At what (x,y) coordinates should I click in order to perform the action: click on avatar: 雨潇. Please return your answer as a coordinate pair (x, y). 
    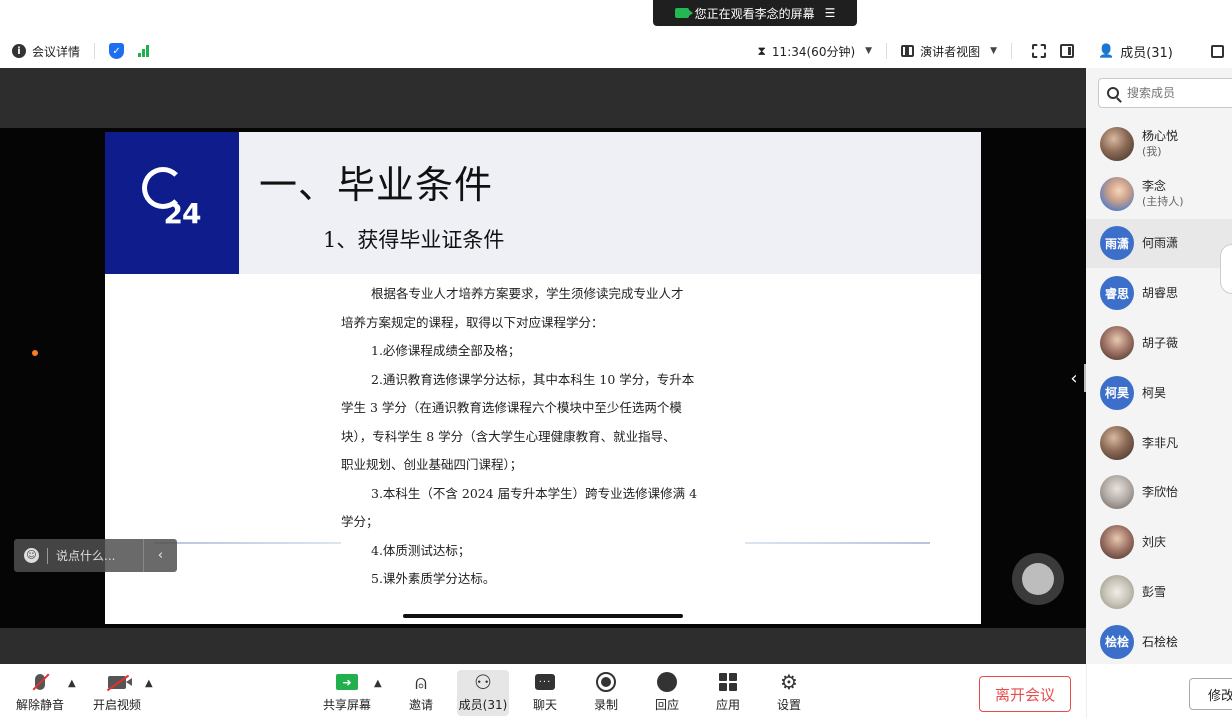
    Looking at the image, I should click on (1117, 243).